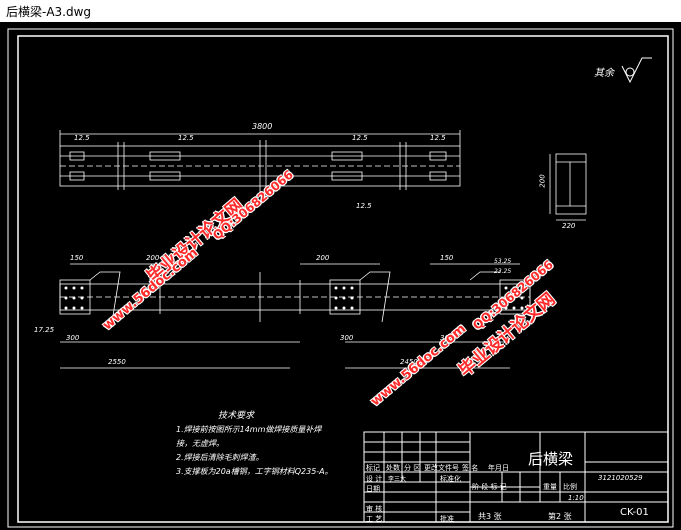 This screenshot has width=681, height=530. I want to click on check-label: 审 核, so click(374, 509).